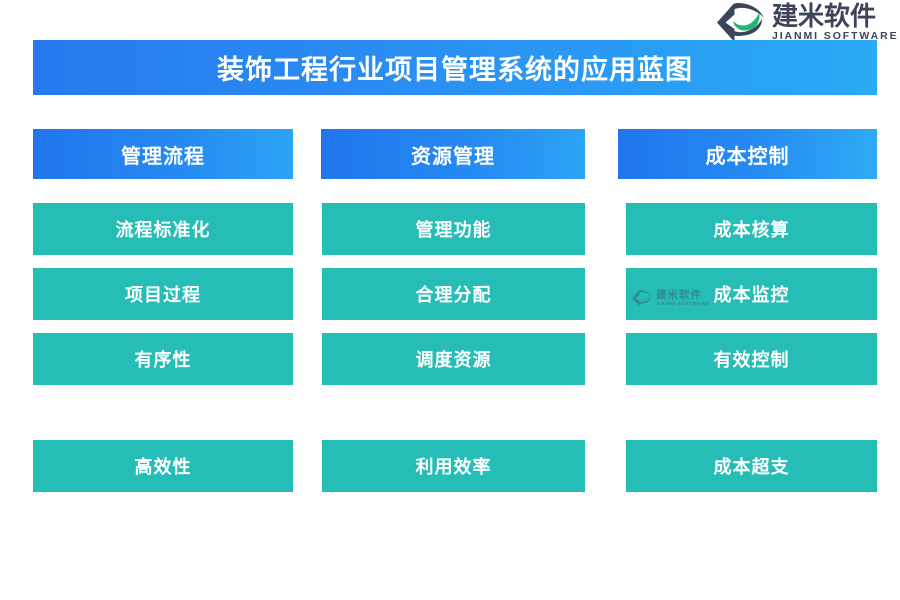 The height and width of the screenshot is (600, 900). I want to click on cell-1-0: 管理功能, so click(453, 229).